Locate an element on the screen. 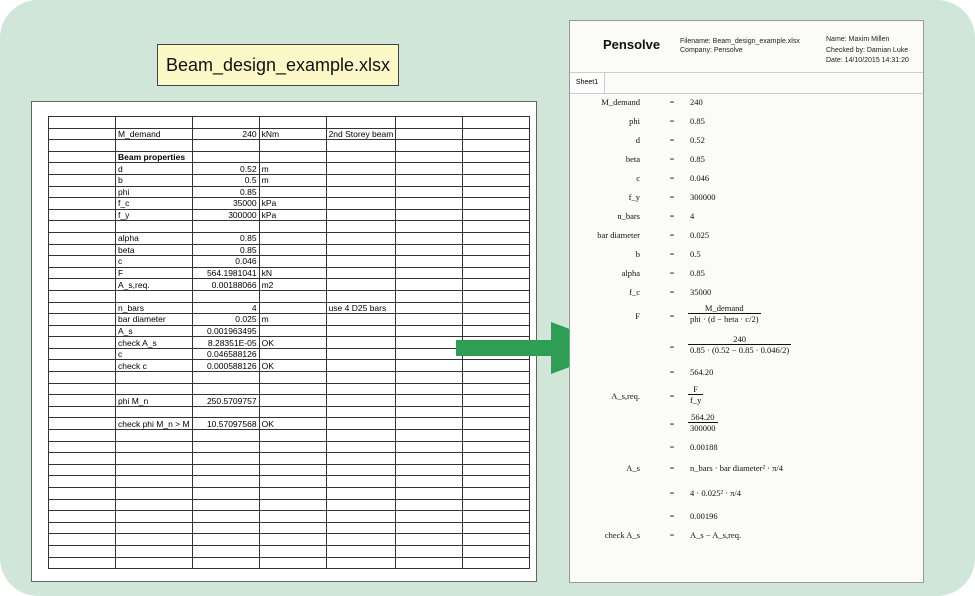 The width and height of the screenshot is (975, 596). sheet-cell: 0.5 is located at coordinates (225, 180).